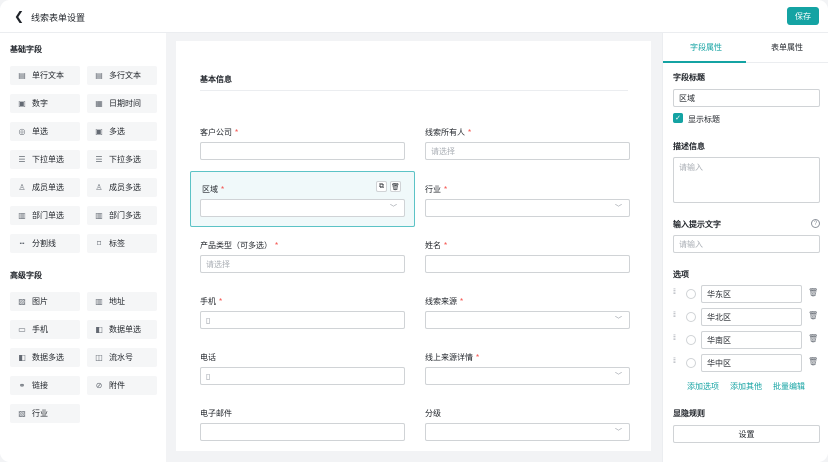 This screenshot has width=828, height=462. I want to click on region-select: ﹀, so click(302, 208).